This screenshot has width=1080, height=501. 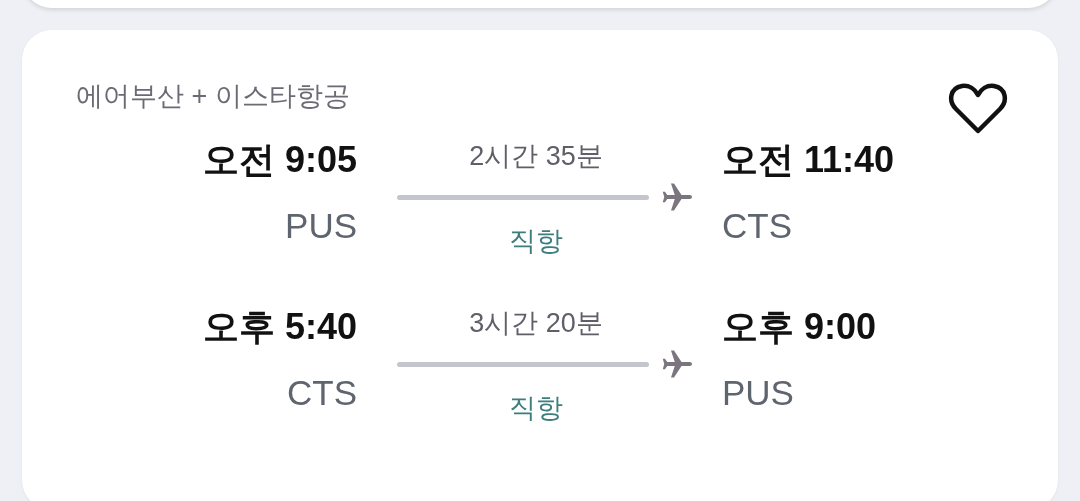 I want to click on departure-airport: CTS, so click(x=322, y=393).